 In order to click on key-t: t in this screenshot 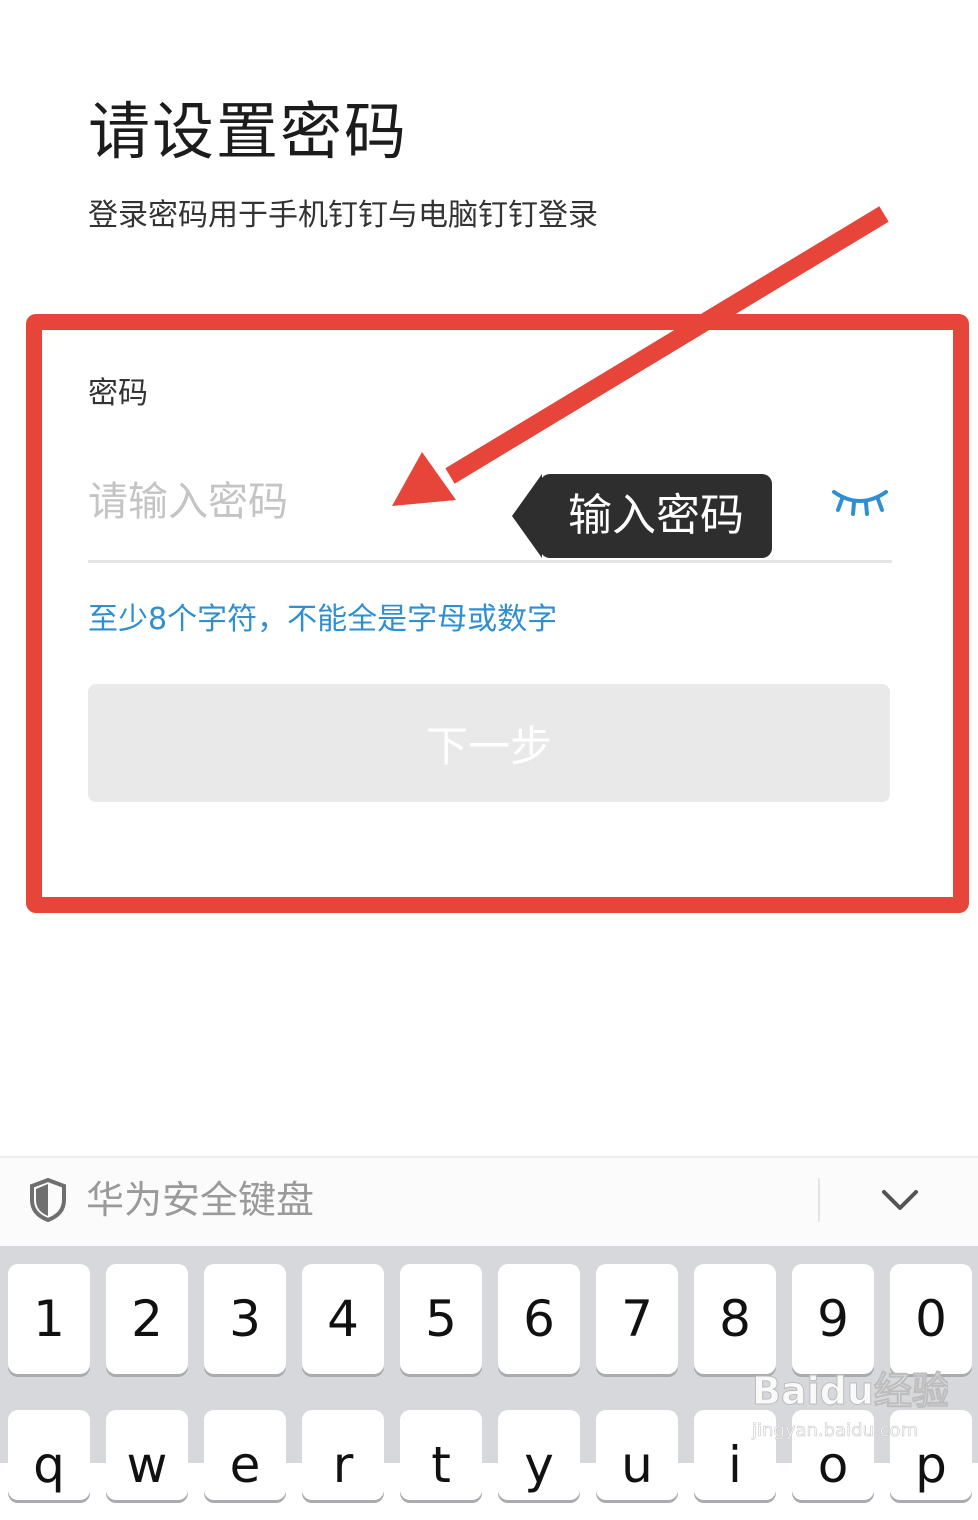, I will do `click(441, 1455)`.